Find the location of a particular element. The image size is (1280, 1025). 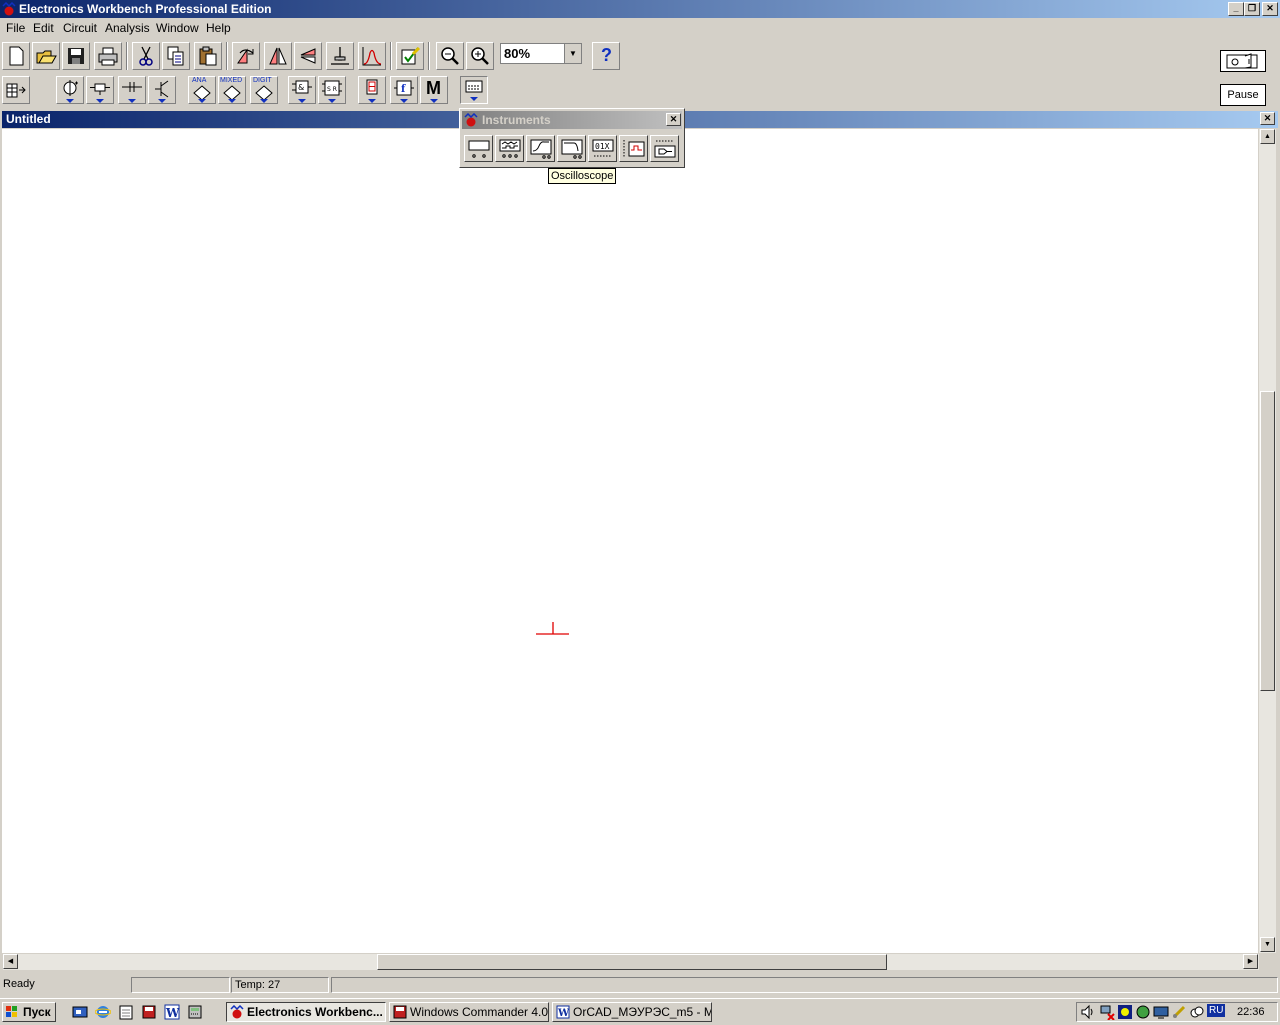

rotate-icon is located at coordinates (245, 56).